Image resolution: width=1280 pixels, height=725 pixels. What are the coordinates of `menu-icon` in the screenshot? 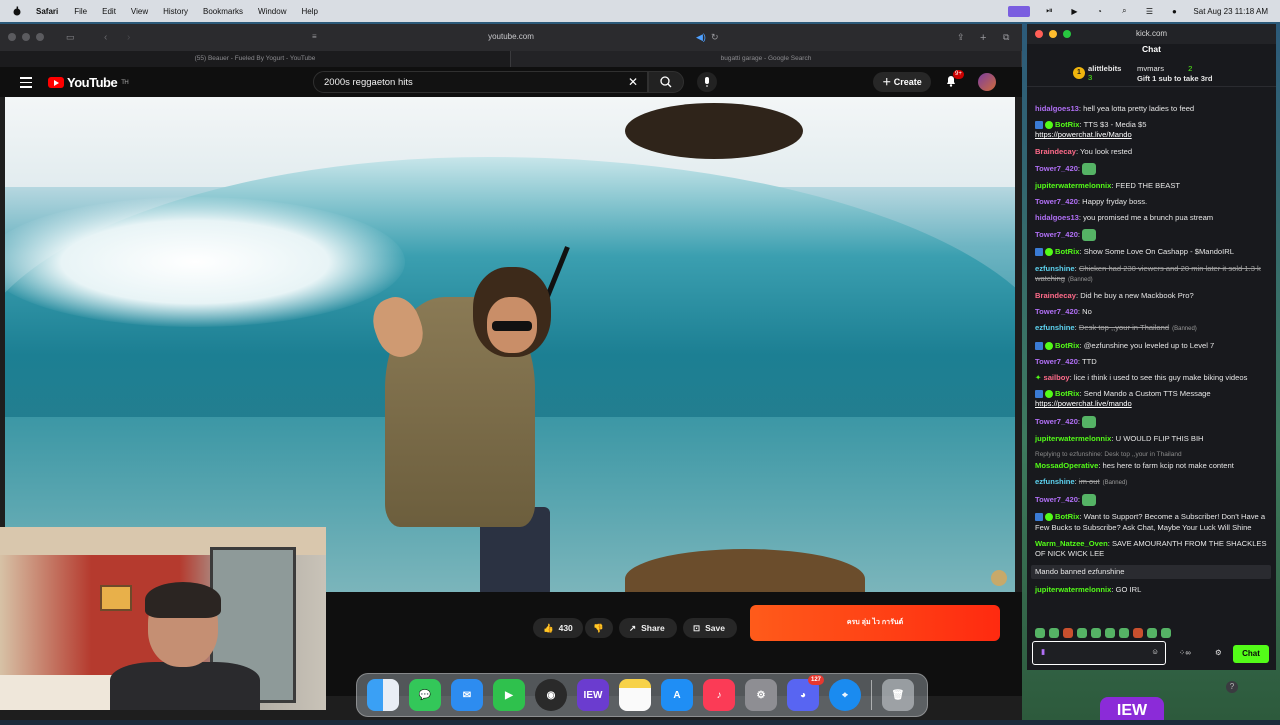 It's located at (26, 84).